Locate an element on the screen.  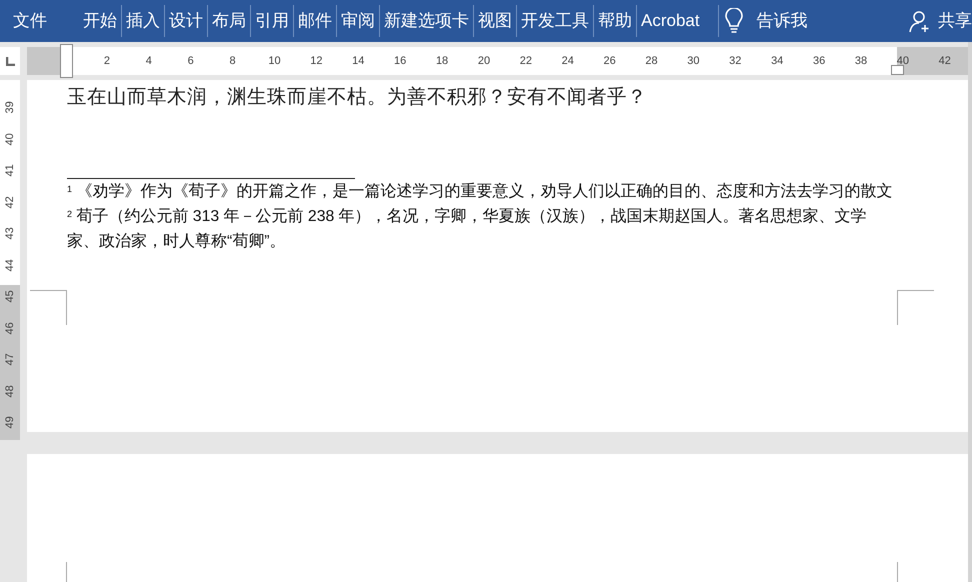
ruler-number: 49 is located at coordinates (9, 423).